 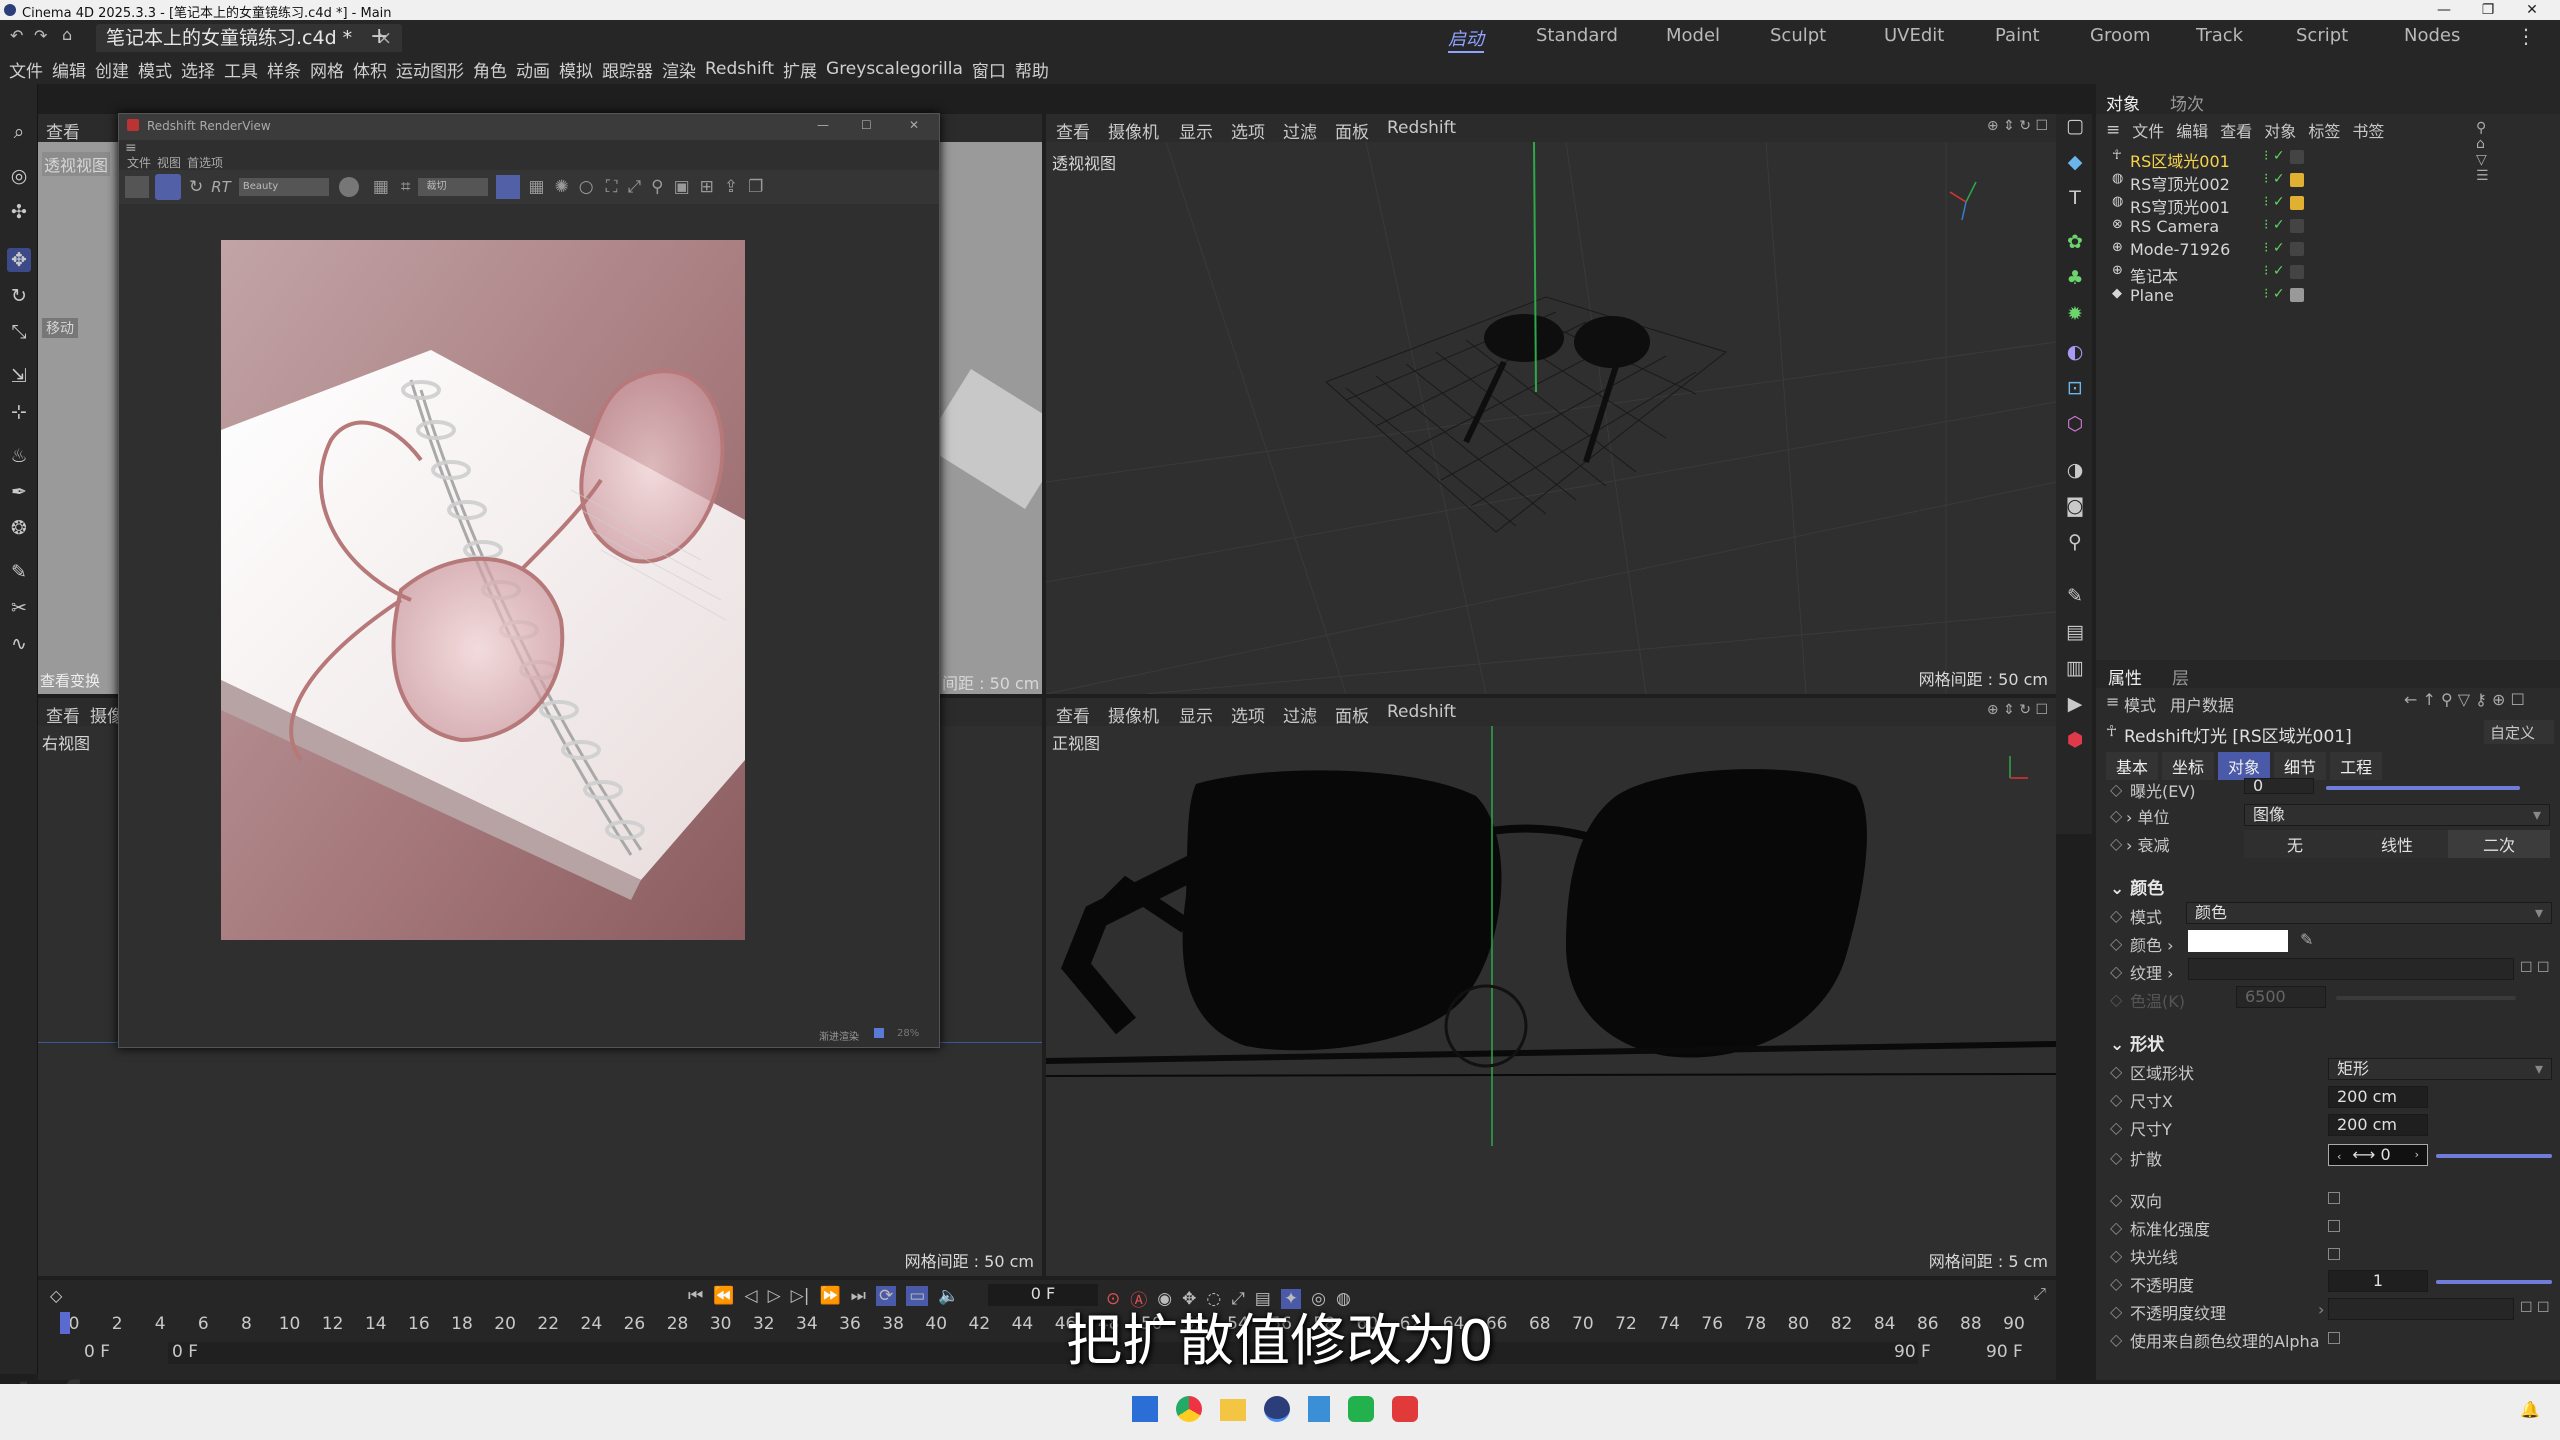 What do you see at coordinates (2494, 1282) in the screenshot?
I see `opacity-slider` at bounding box center [2494, 1282].